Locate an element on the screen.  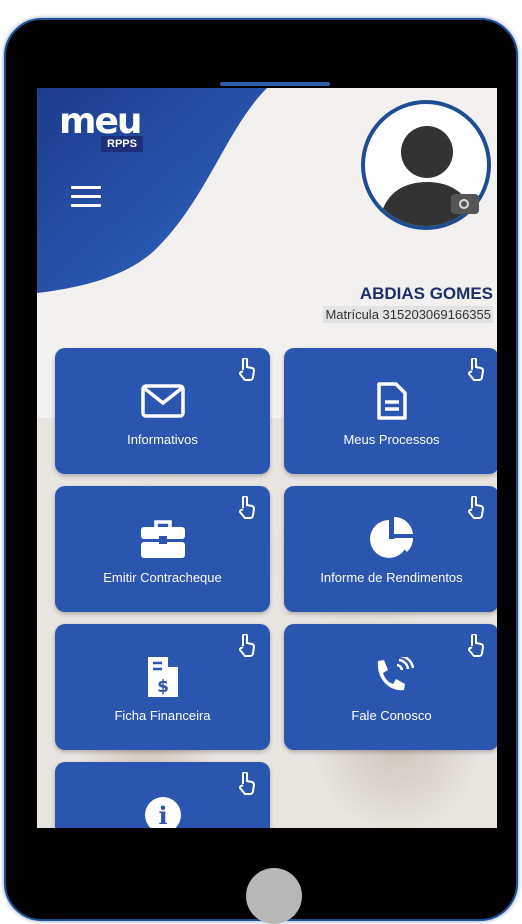
phone-speaker is located at coordinates (275, 84).